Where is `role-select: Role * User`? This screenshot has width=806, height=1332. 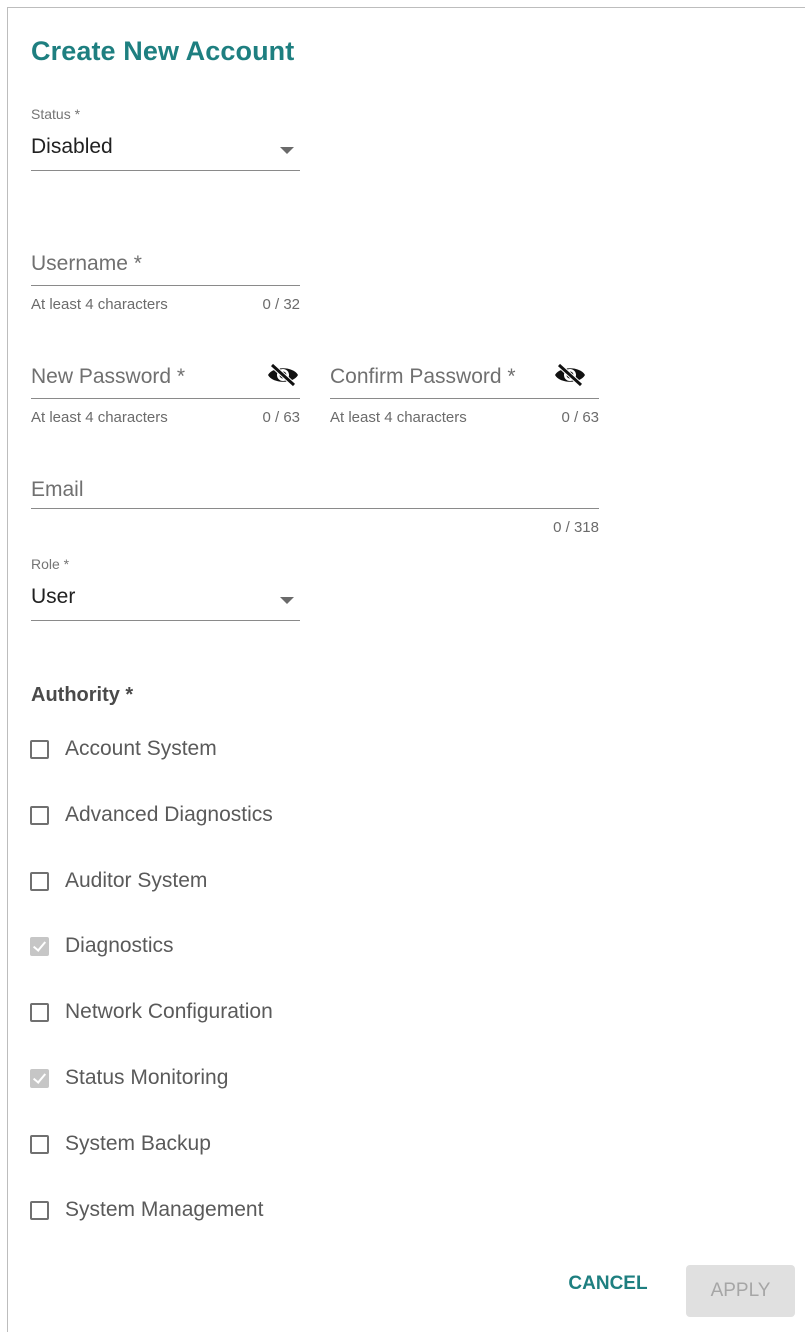 role-select: Role * User is located at coordinates (165, 591).